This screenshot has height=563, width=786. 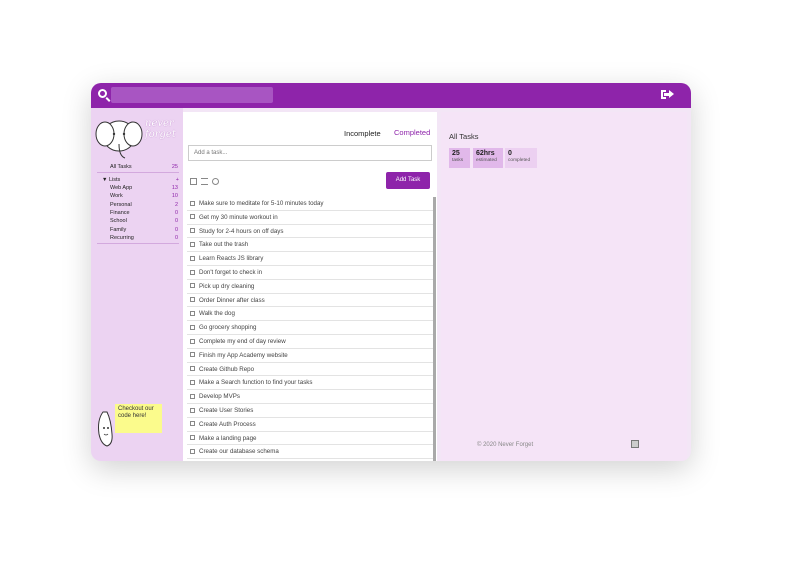 What do you see at coordinates (118, 229) in the screenshot?
I see `sidebar-item-label: Family` at bounding box center [118, 229].